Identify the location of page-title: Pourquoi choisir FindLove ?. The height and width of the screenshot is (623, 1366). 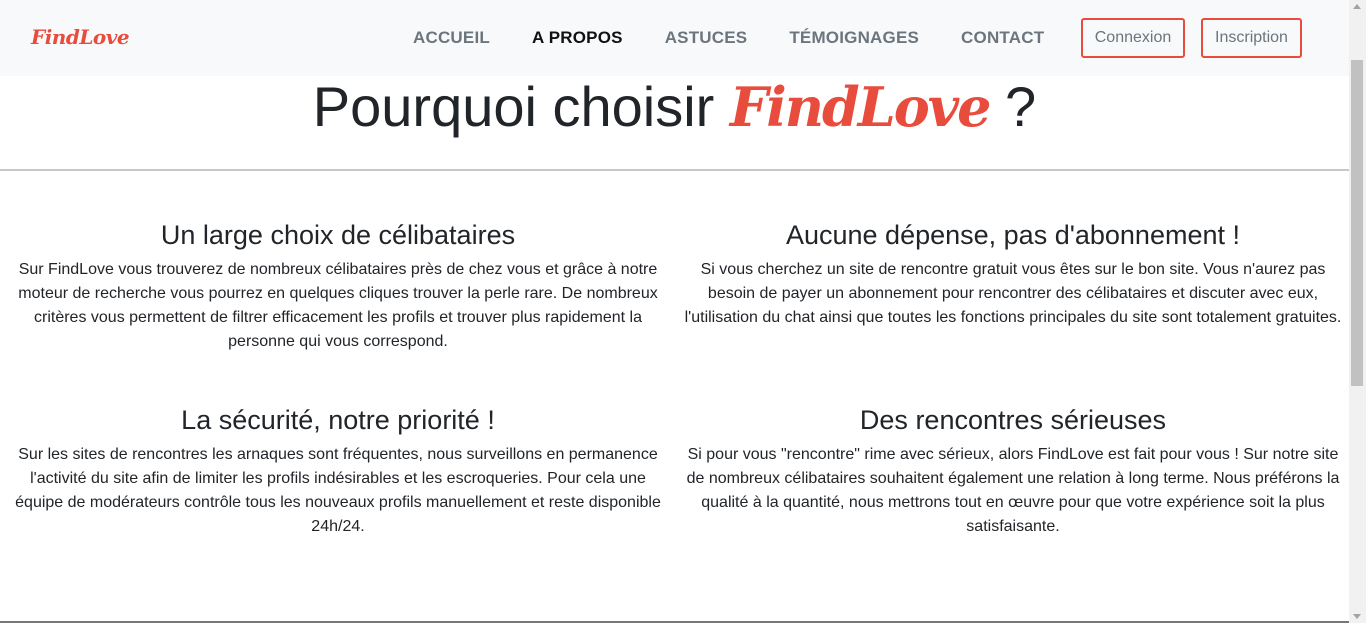
(674, 107).